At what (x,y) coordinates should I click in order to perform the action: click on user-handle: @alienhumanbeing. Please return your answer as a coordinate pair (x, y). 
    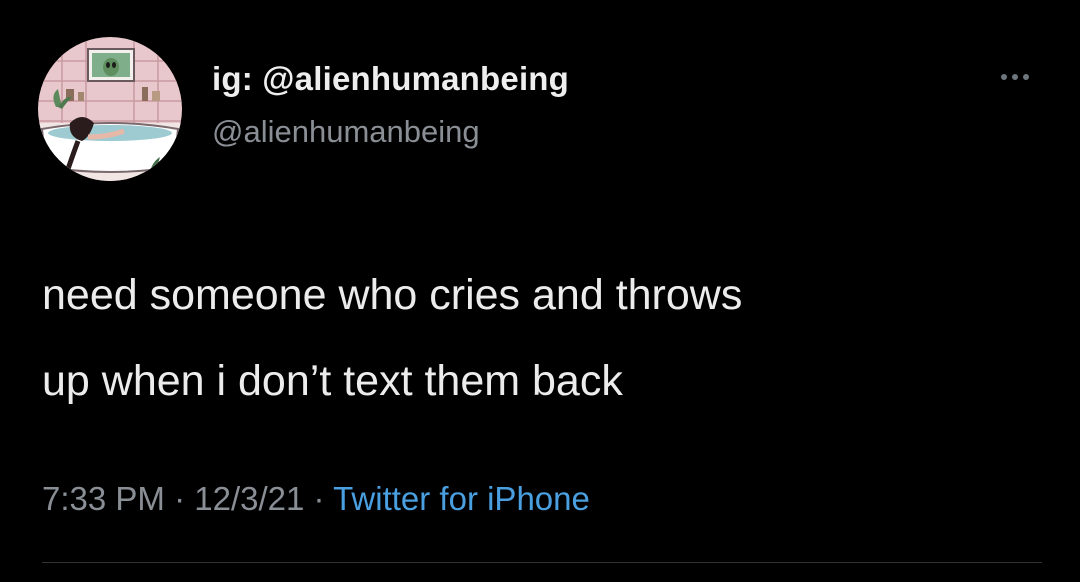
    Looking at the image, I should click on (346, 132).